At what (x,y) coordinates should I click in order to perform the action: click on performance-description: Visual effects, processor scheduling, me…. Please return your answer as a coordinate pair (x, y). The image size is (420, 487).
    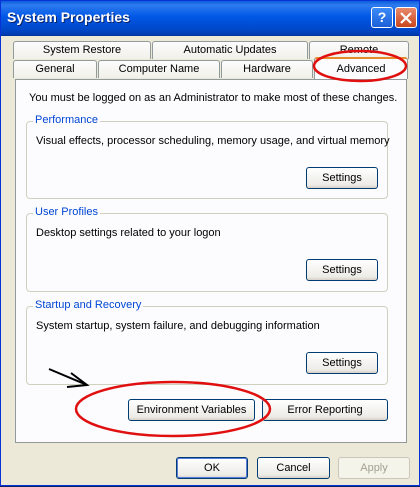
    Looking at the image, I should click on (213, 141).